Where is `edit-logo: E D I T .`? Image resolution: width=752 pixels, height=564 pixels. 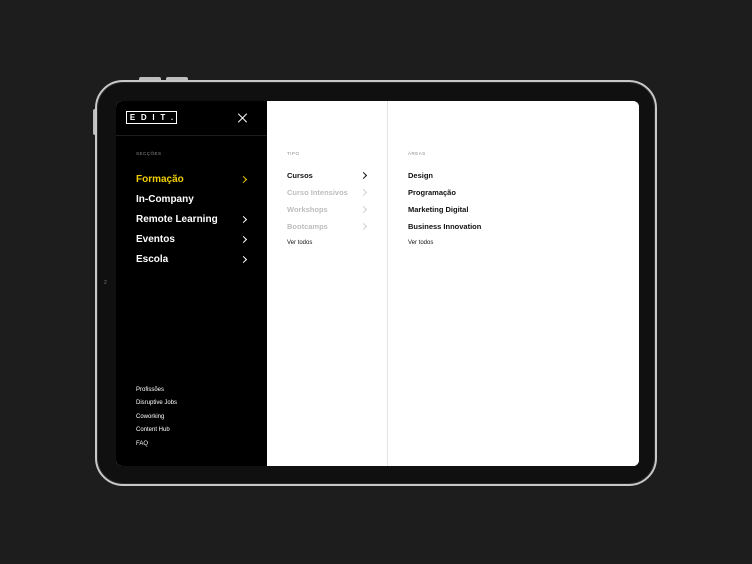 edit-logo: E D I T . is located at coordinates (151, 117).